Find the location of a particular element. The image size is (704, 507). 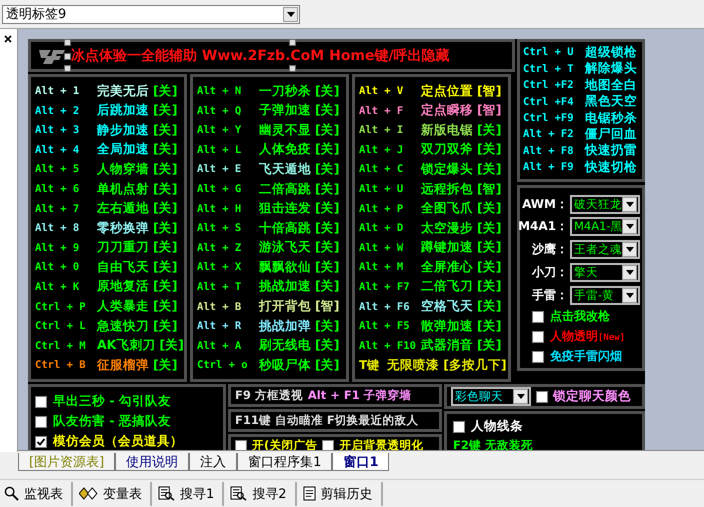

option-label: 早出三秒 - 勾引队友 is located at coordinates (112, 401).